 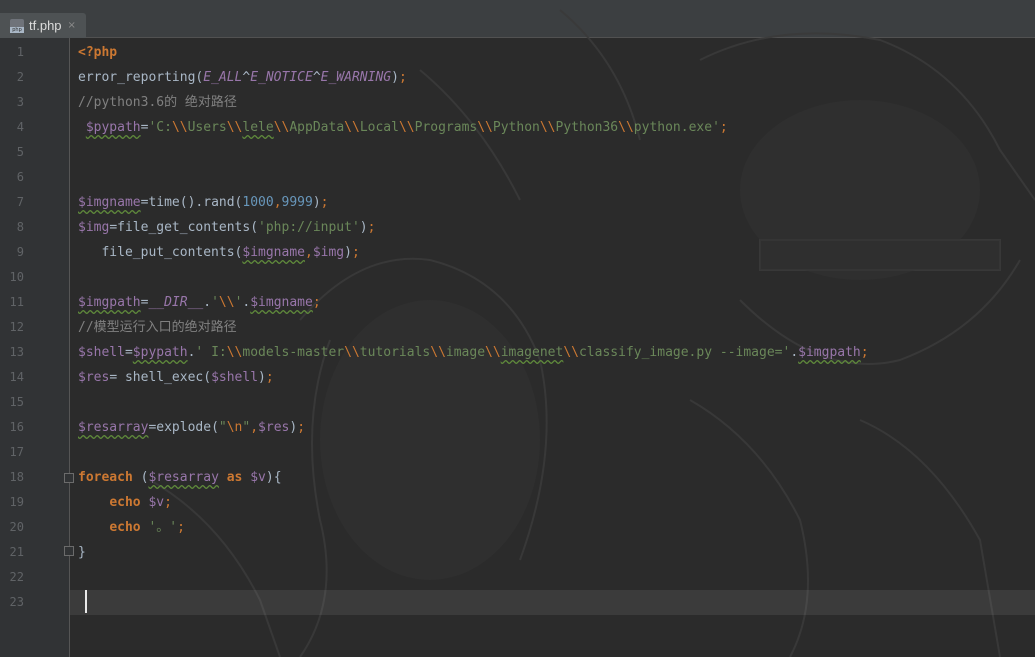 What do you see at coordinates (163, 527) in the screenshot?
I see `code-token: '。'` at bounding box center [163, 527].